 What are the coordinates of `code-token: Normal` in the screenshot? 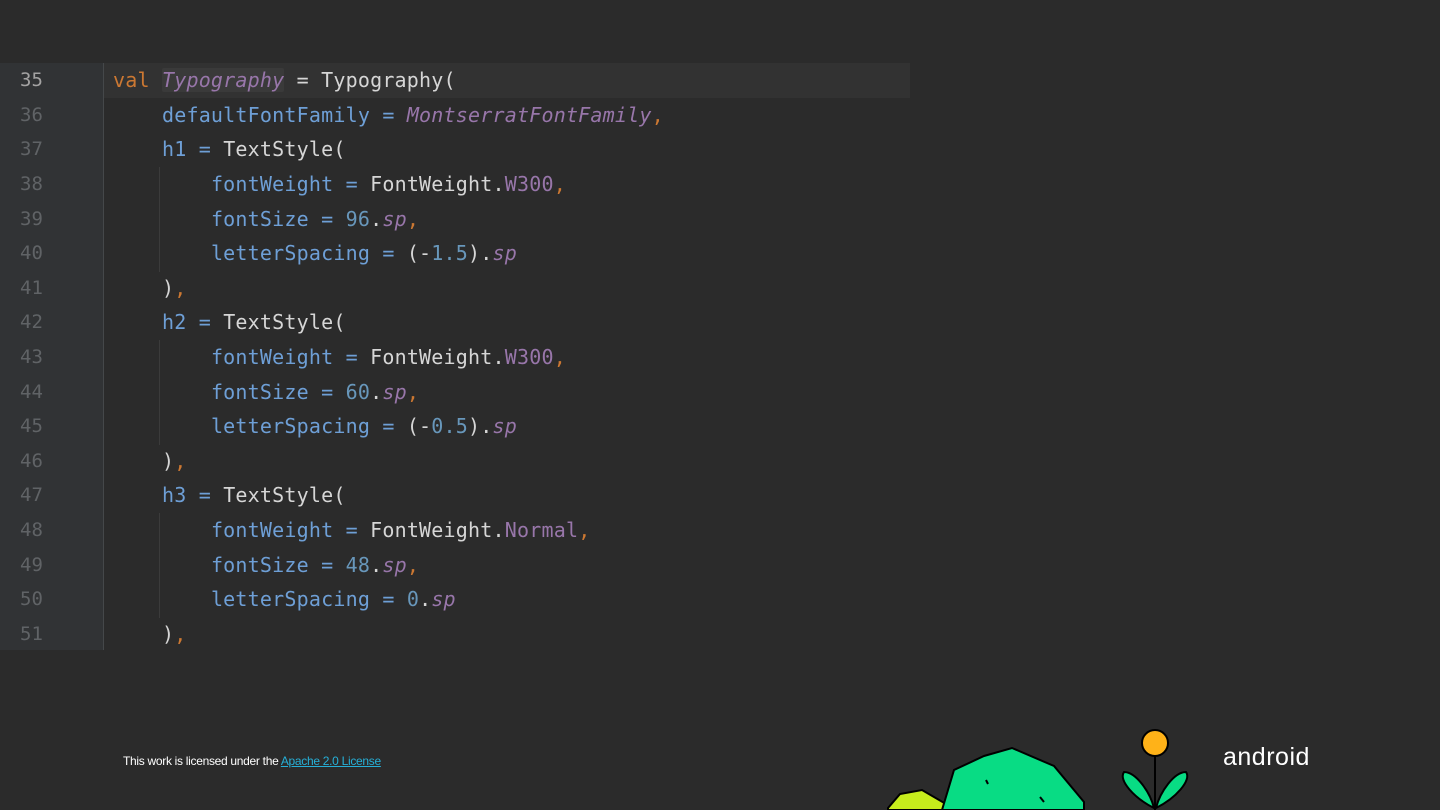 It's located at (541, 530).